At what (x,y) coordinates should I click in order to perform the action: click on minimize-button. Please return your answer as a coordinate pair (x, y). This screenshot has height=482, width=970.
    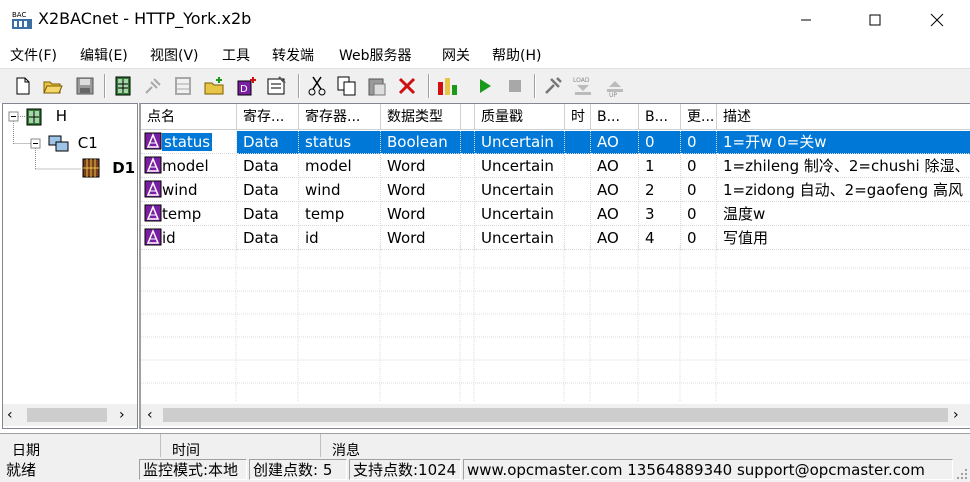
    Looking at the image, I should click on (806, 20).